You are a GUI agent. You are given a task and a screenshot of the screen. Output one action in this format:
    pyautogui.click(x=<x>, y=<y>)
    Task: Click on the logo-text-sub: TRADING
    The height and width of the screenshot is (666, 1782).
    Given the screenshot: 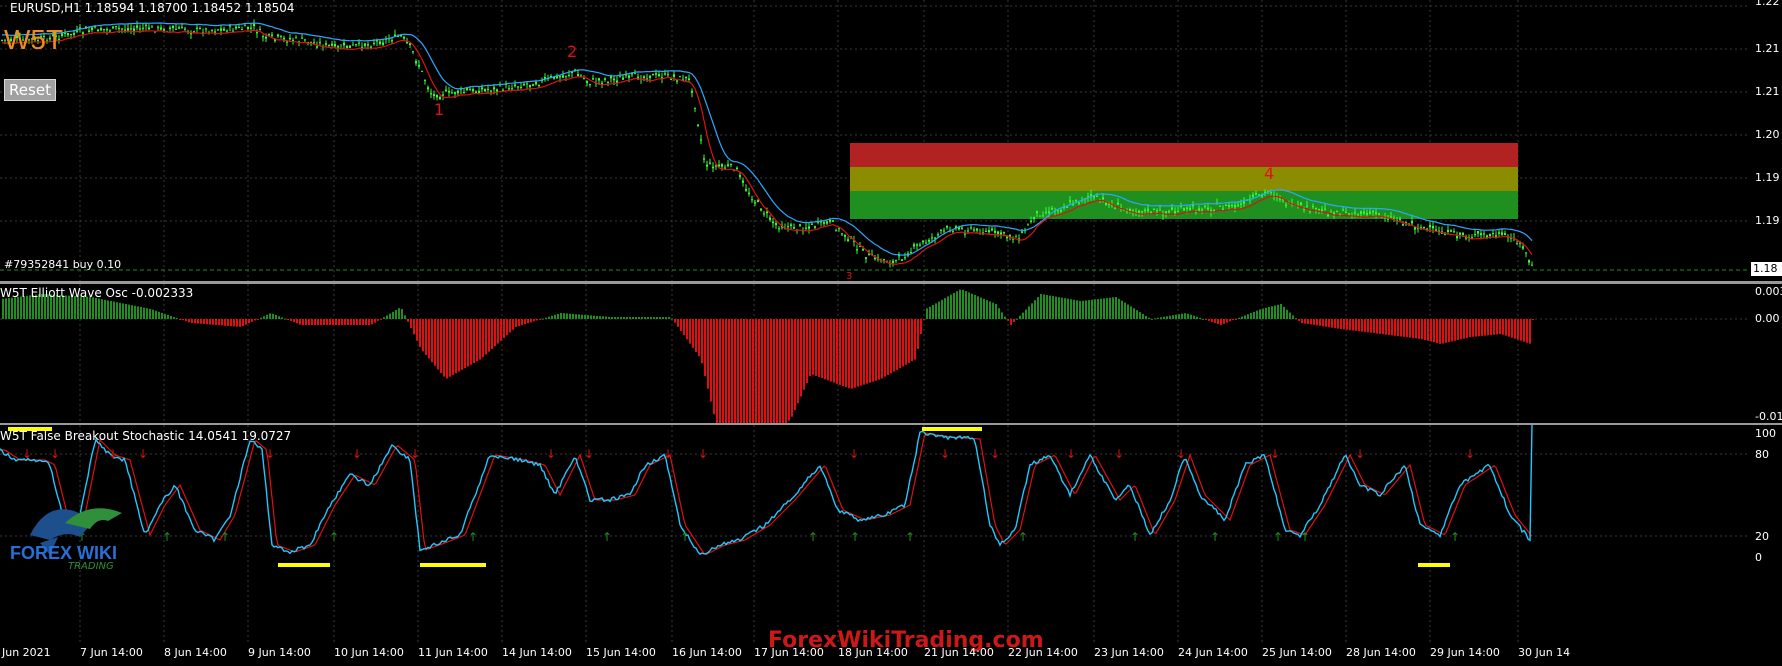 What is the action you would take?
    pyautogui.click(x=91, y=566)
    